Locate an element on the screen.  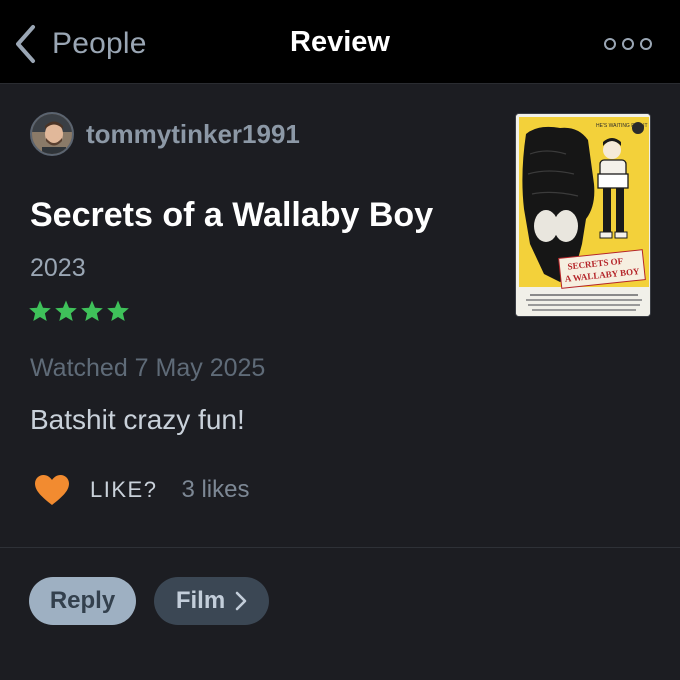
divider is located at coordinates (340, 547).